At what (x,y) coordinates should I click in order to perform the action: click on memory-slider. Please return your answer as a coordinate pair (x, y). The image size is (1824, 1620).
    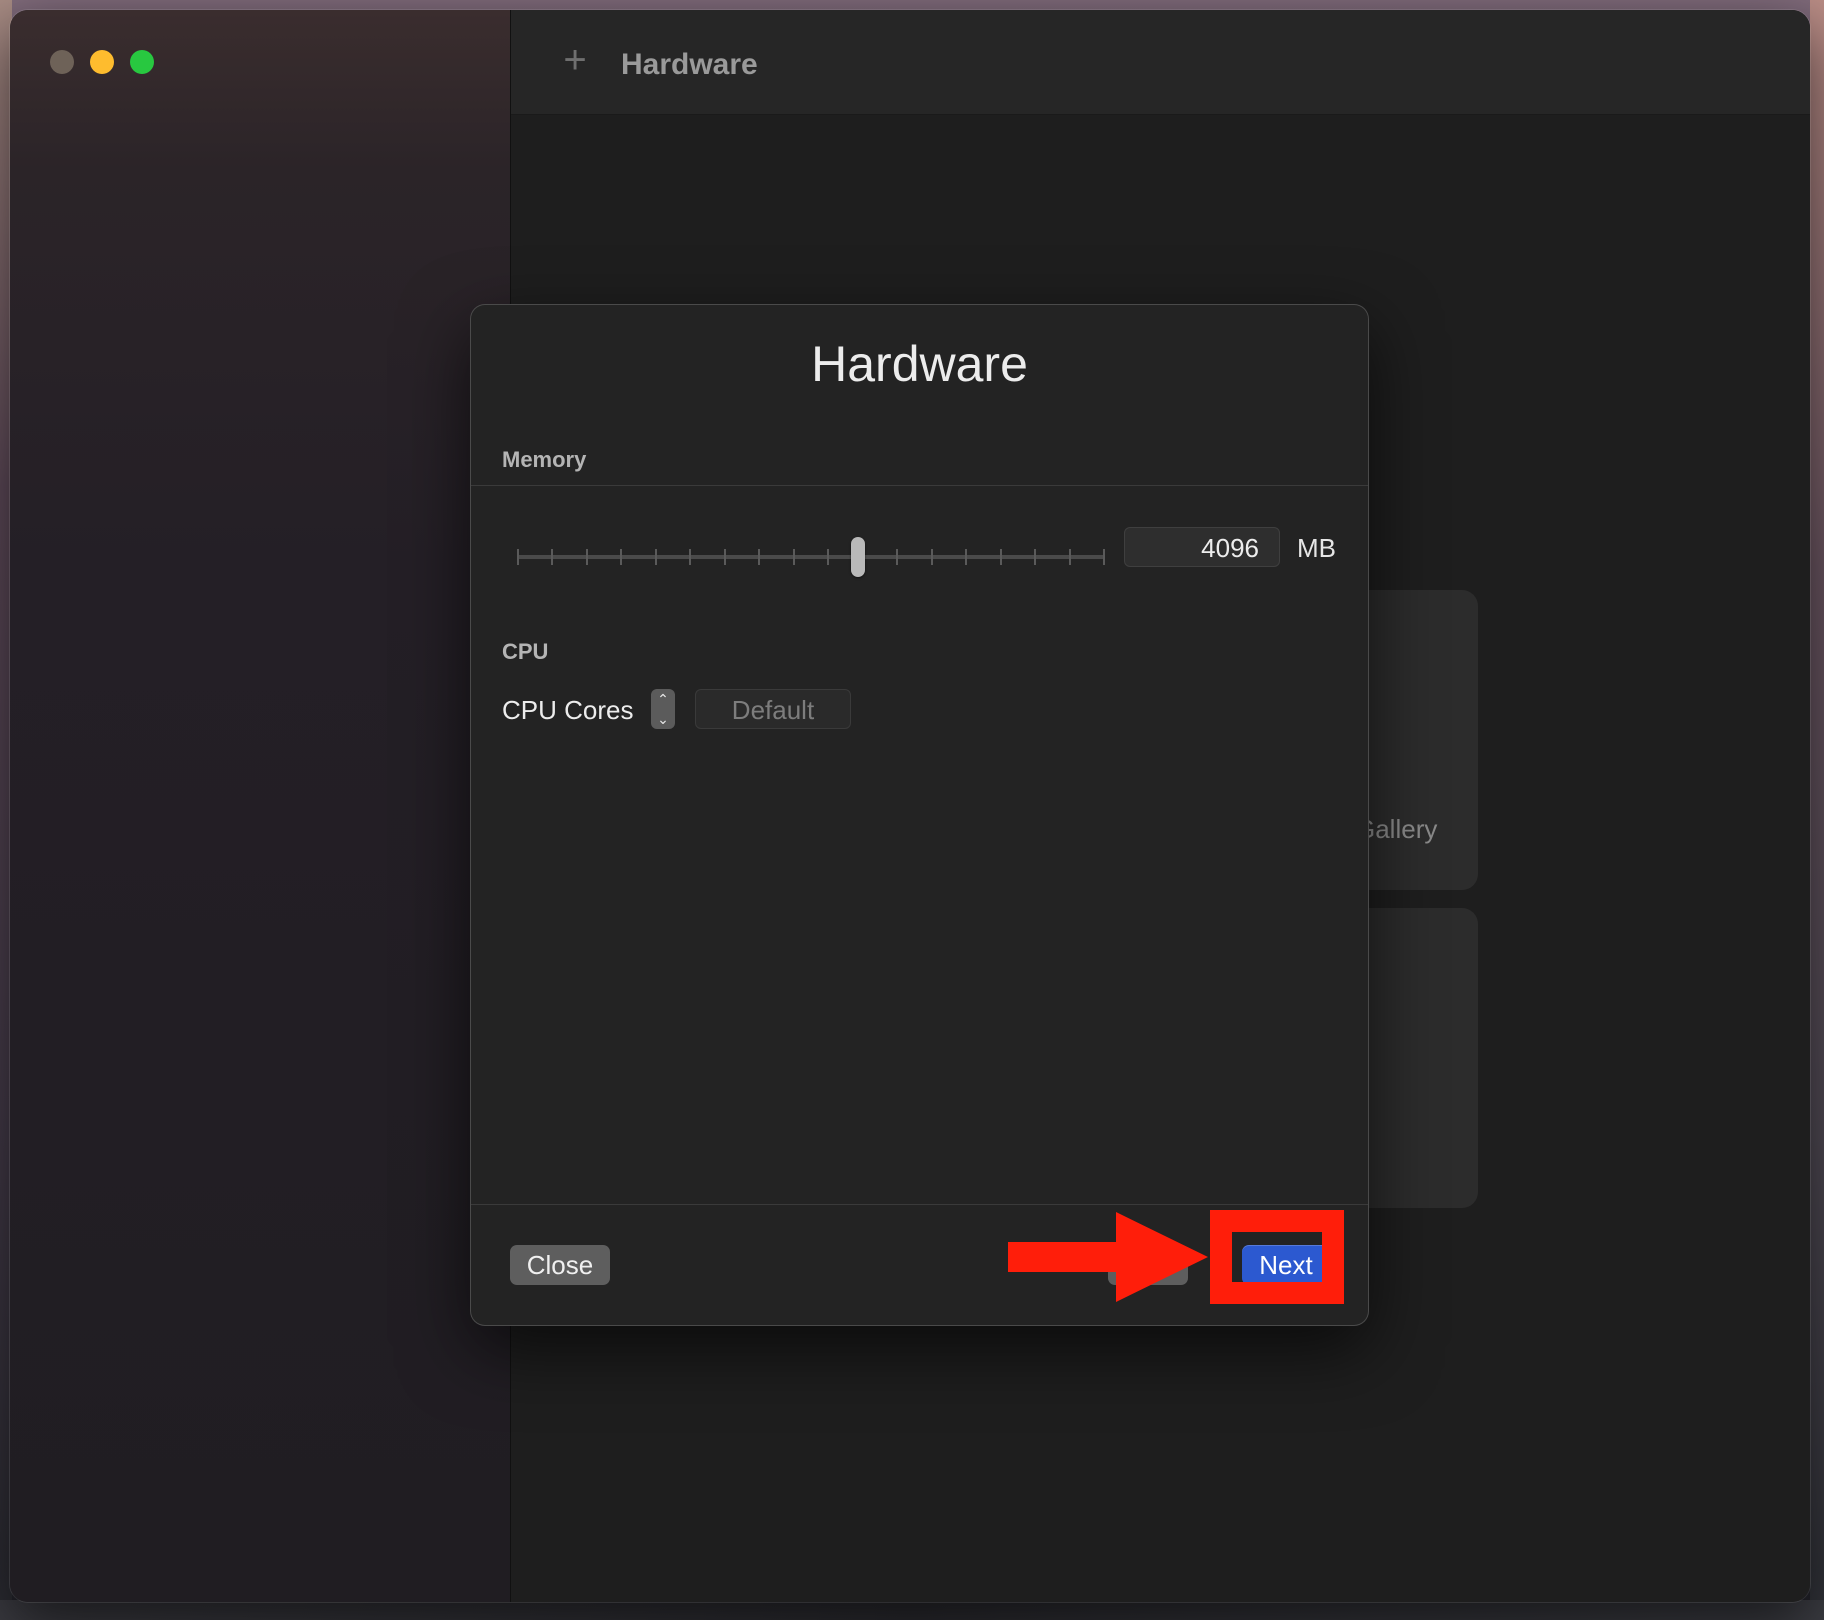
    Looking at the image, I should click on (811, 557).